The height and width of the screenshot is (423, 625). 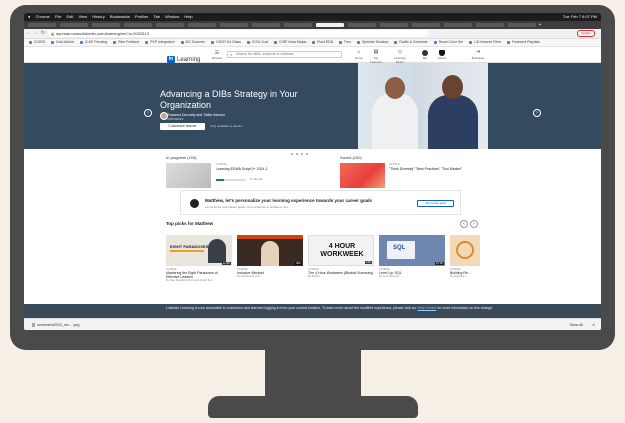 I want to click on browser-tab-strip: +, so click(x=312, y=25).